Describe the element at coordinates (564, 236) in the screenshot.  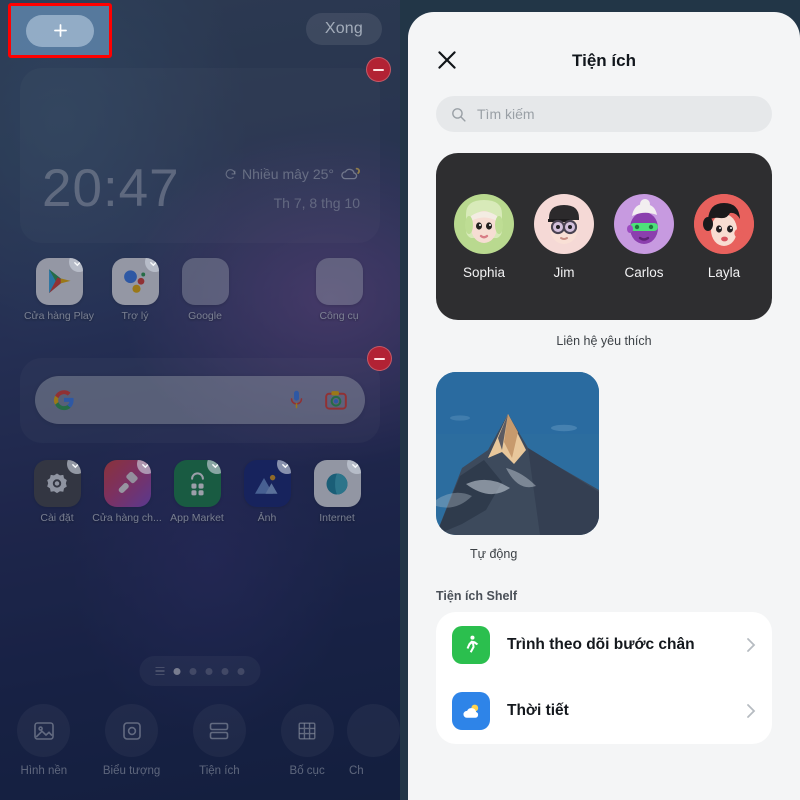
I see `contact-item: Jim` at that location.